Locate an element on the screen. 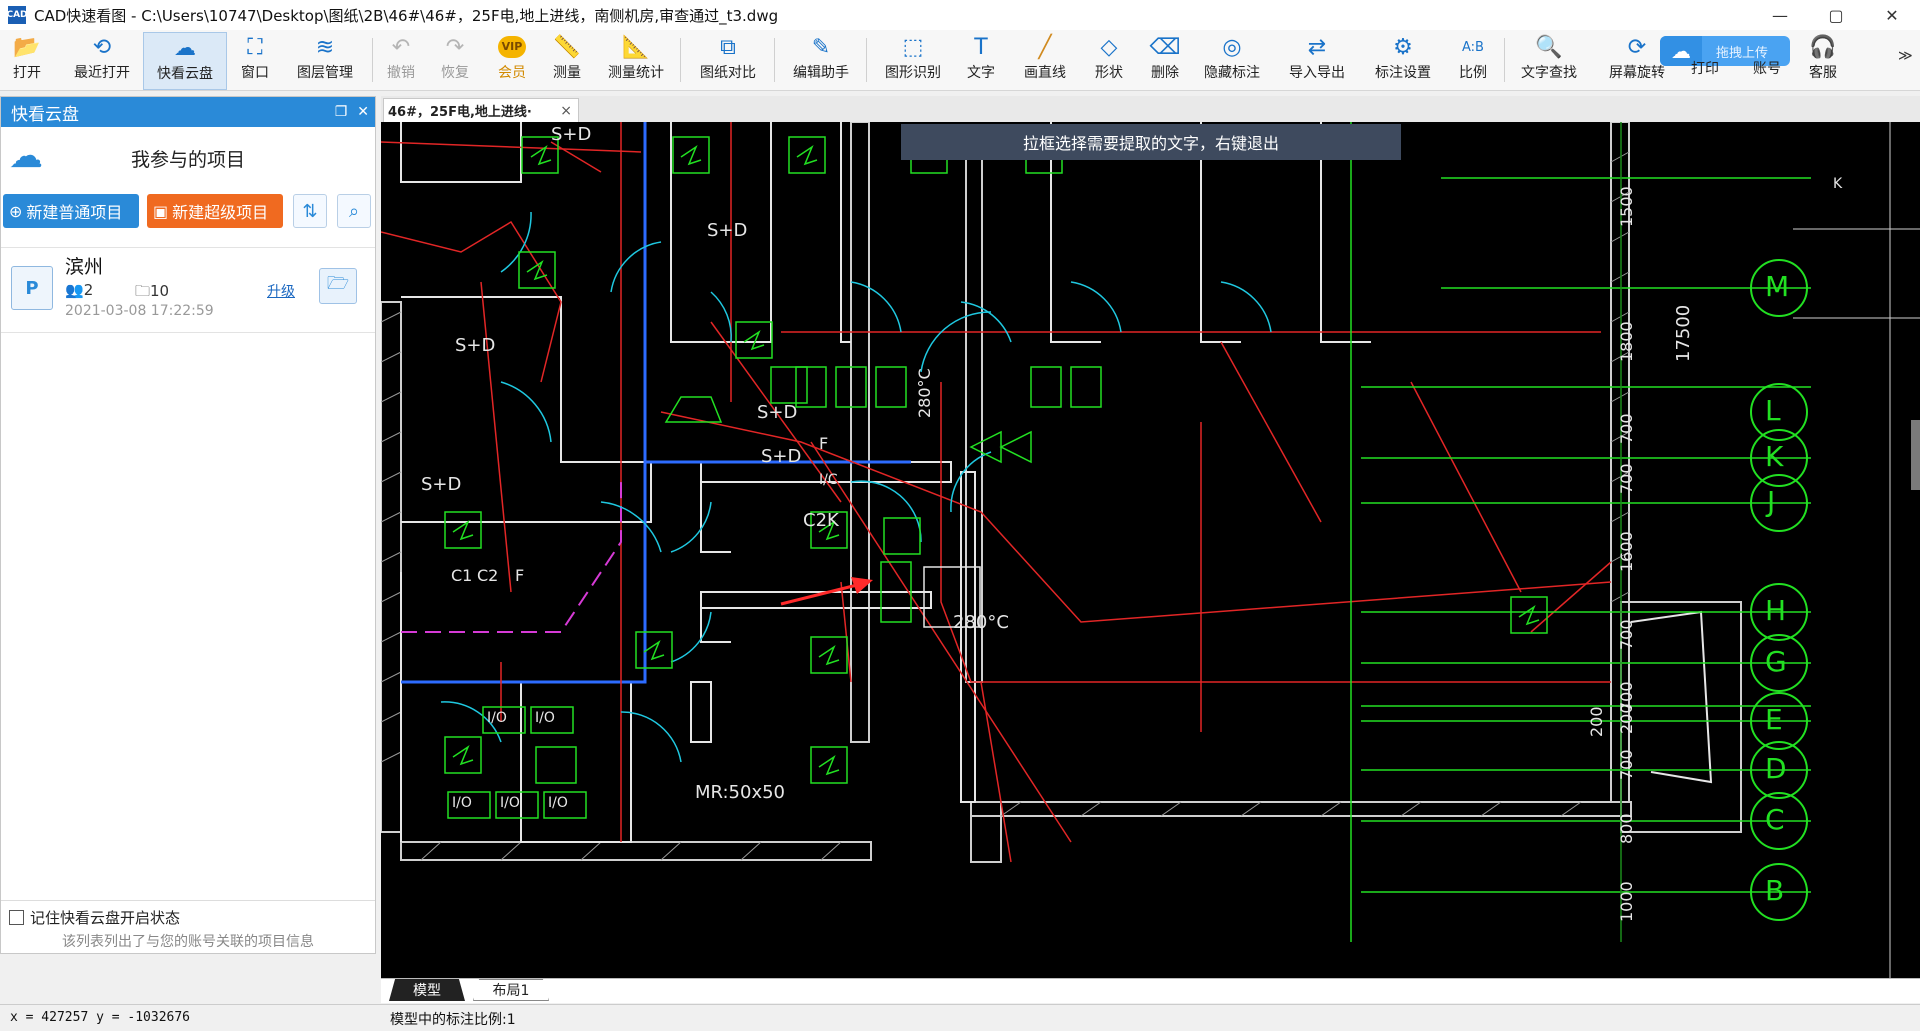 This screenshot has height=1031, width=1920. open-folder-button: 🗁 is located at coordinates (338, 286).